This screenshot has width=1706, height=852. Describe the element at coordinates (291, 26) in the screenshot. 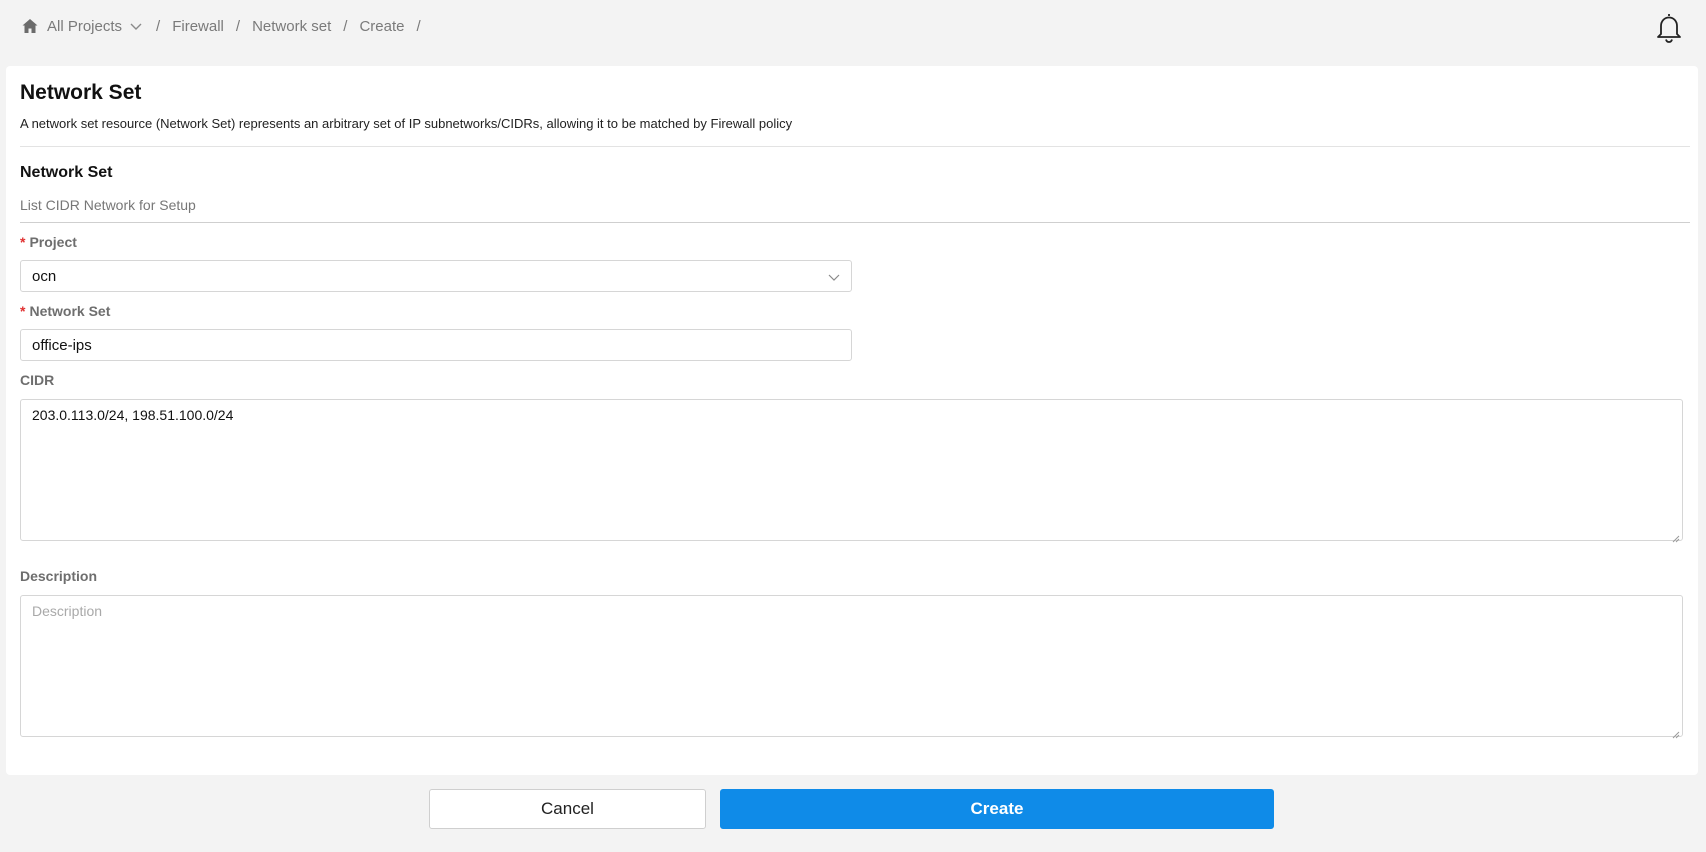

I see `breadcrumb-item-network-set: Network set` at that location.